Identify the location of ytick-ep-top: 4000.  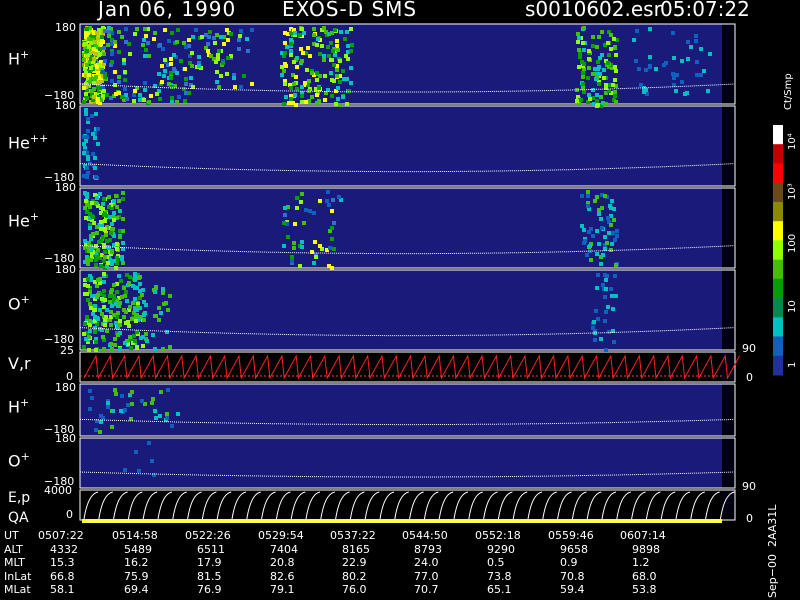
(58, 490).